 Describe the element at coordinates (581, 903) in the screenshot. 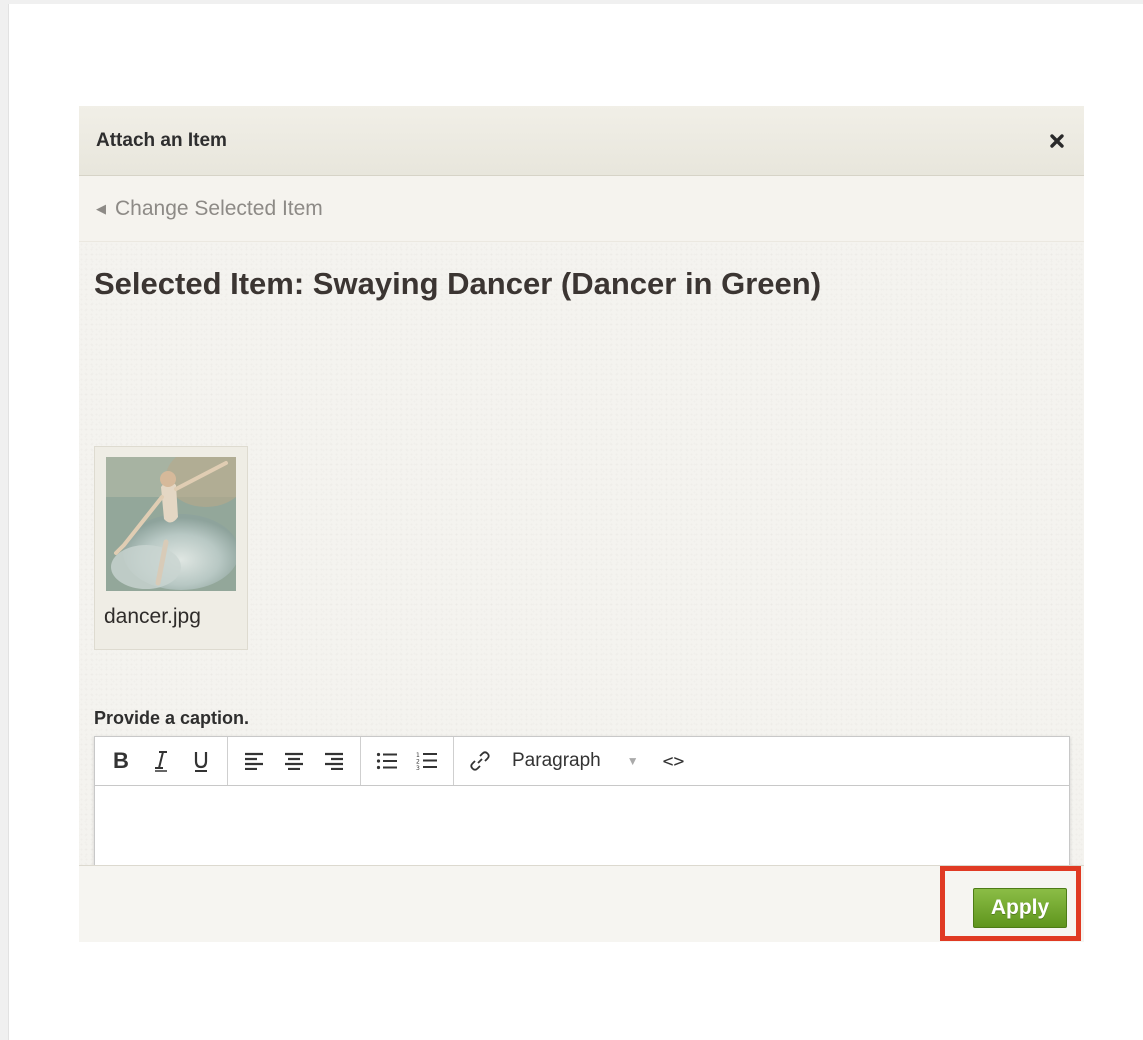

I see `modal-footer: Apply` at that location.